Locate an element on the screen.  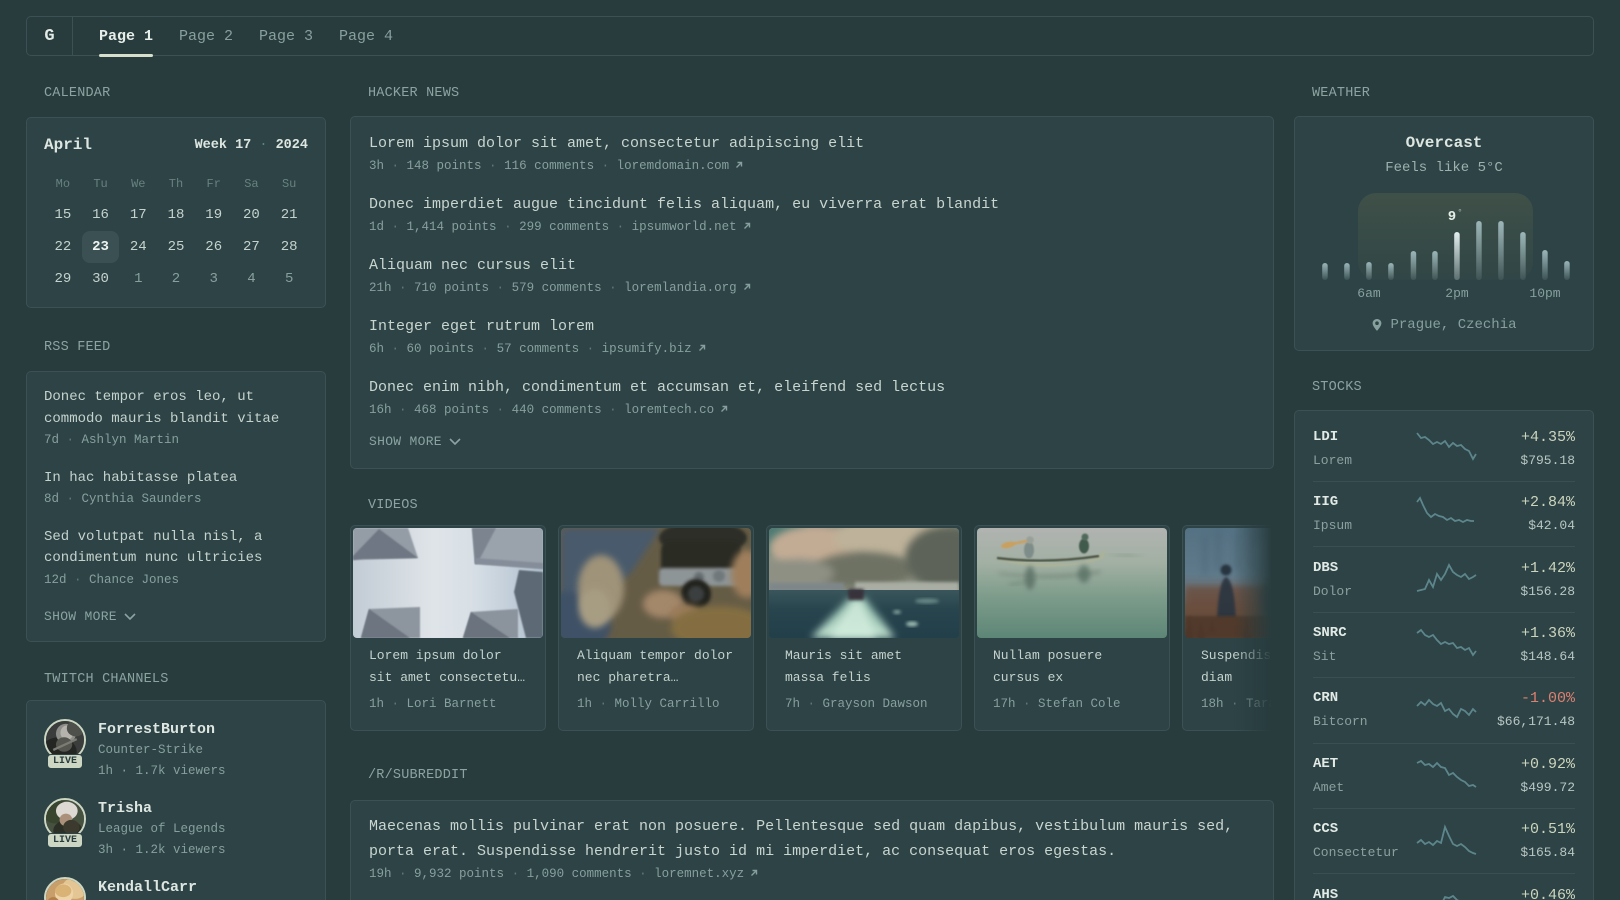
svg-text: 6am is located at coordinates (1369, 293).